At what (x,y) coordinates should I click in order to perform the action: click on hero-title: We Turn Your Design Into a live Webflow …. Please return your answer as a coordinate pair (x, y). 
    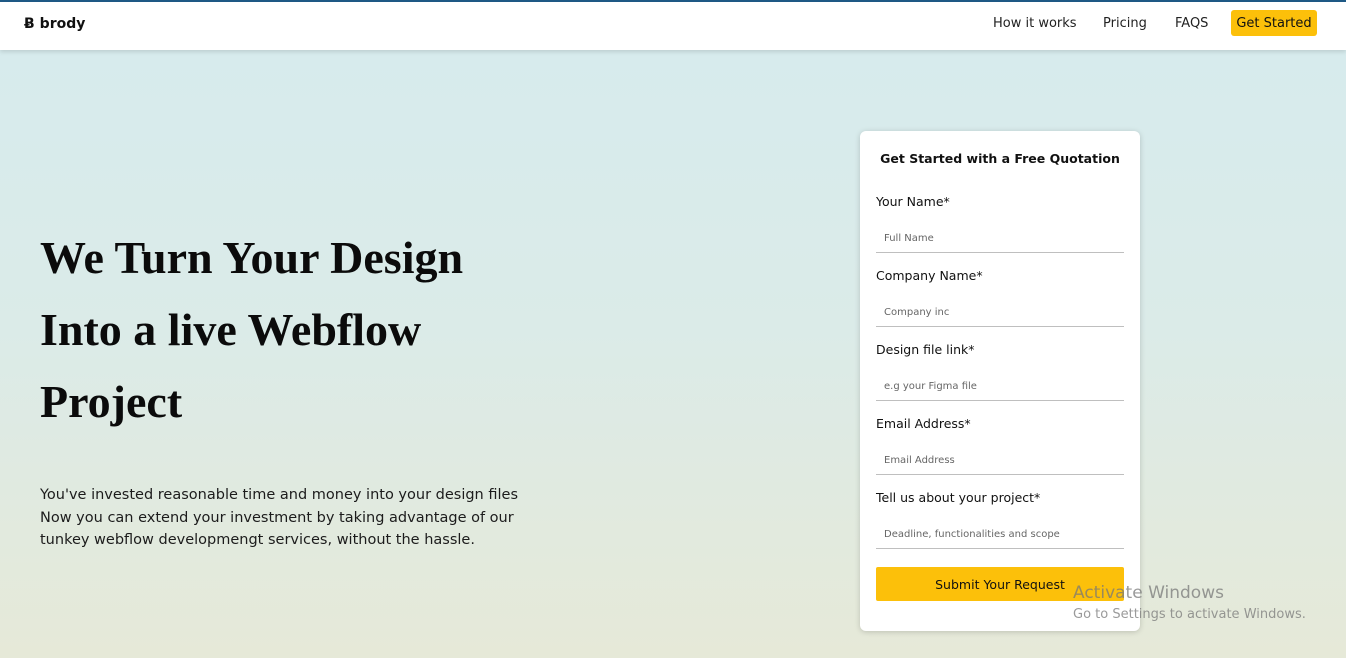
    Looking at the image, I should click on (300, 330).